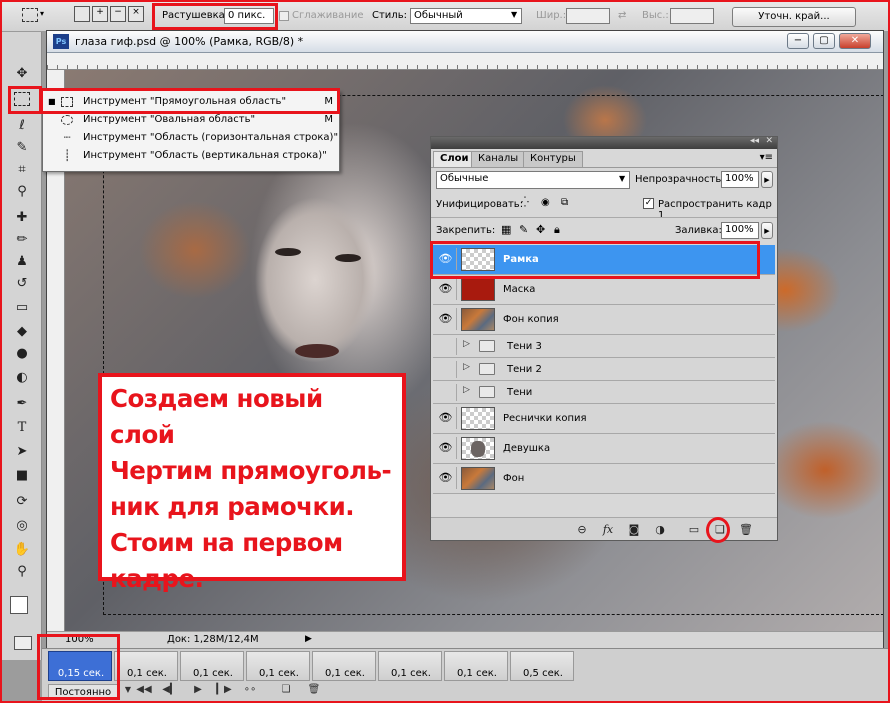 The width and height of the screenshot is (890, 703). What do you see at coordinates (466, 16) in the screenshot?
I see `style-select: Обычный` at bounding box center [466, 16].